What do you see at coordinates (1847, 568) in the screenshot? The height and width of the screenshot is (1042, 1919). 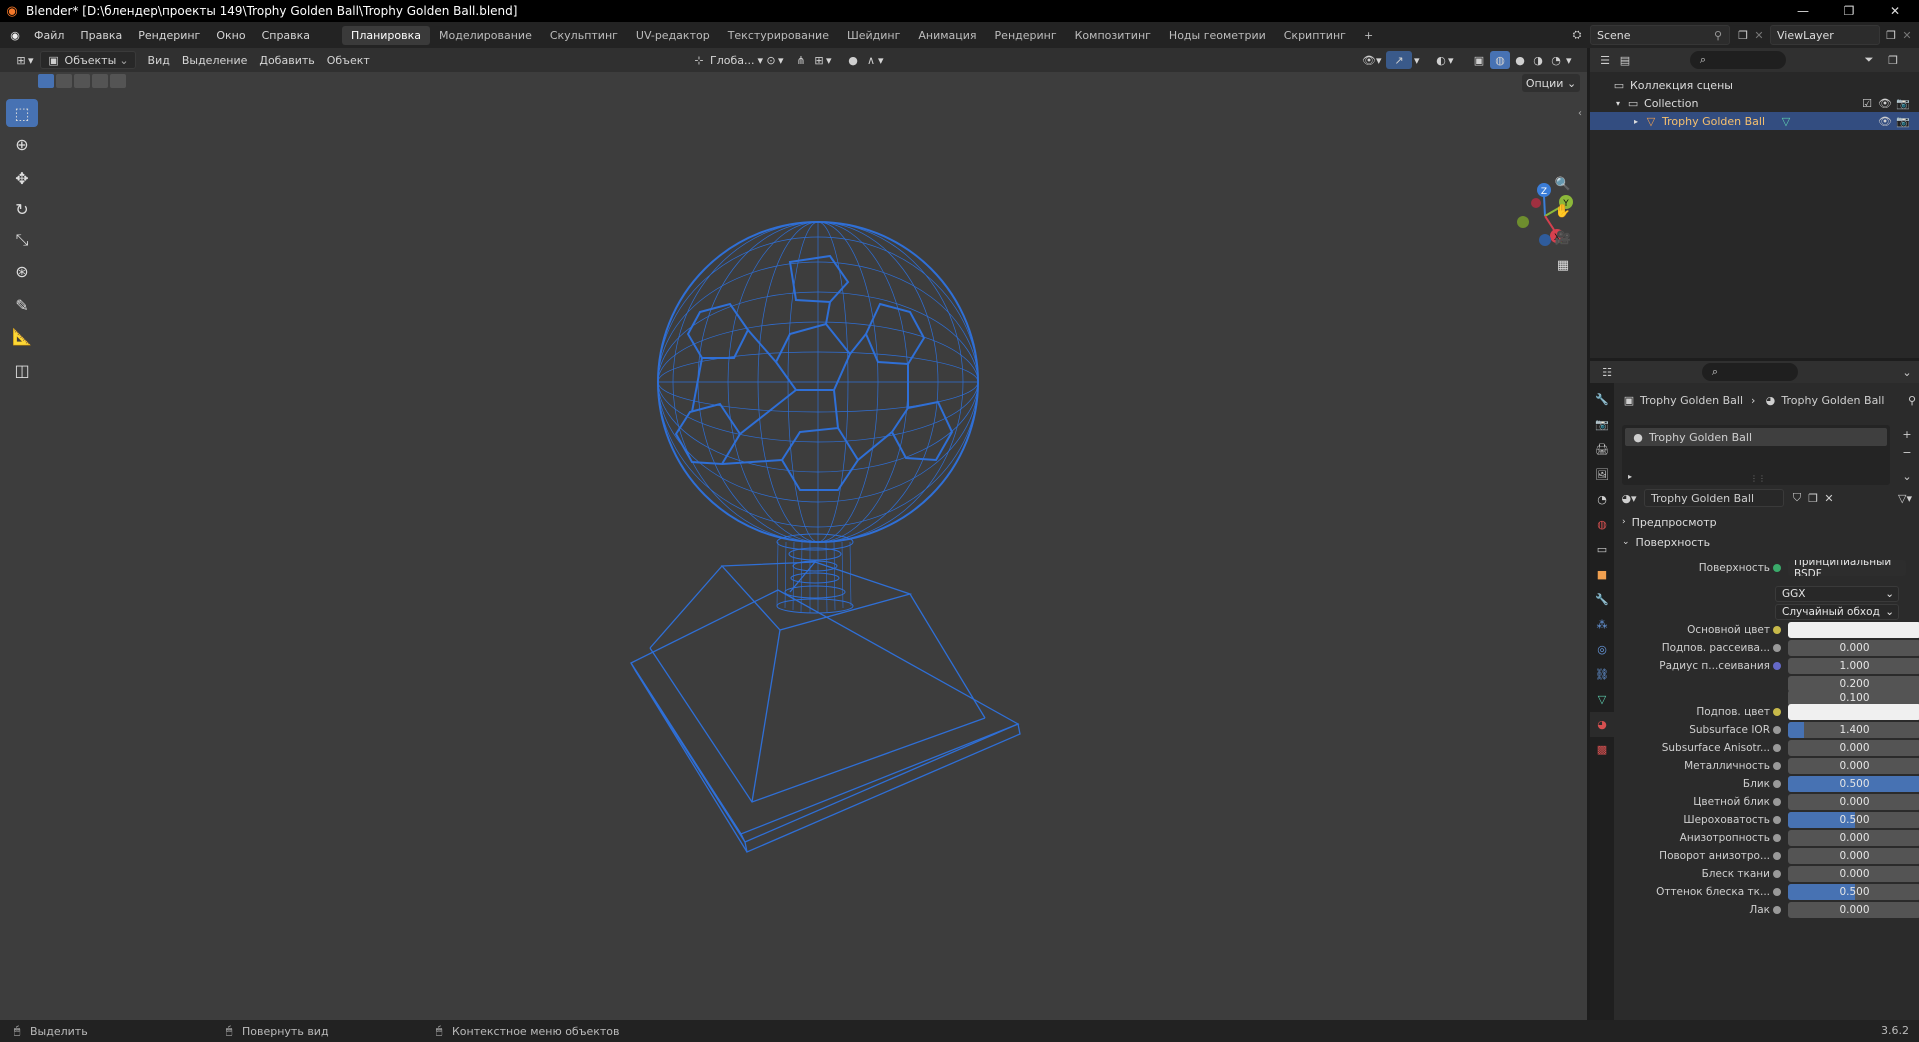 I see `surface-shader-field: Принципиальный BSDF` at bounding box center [1847, 568].